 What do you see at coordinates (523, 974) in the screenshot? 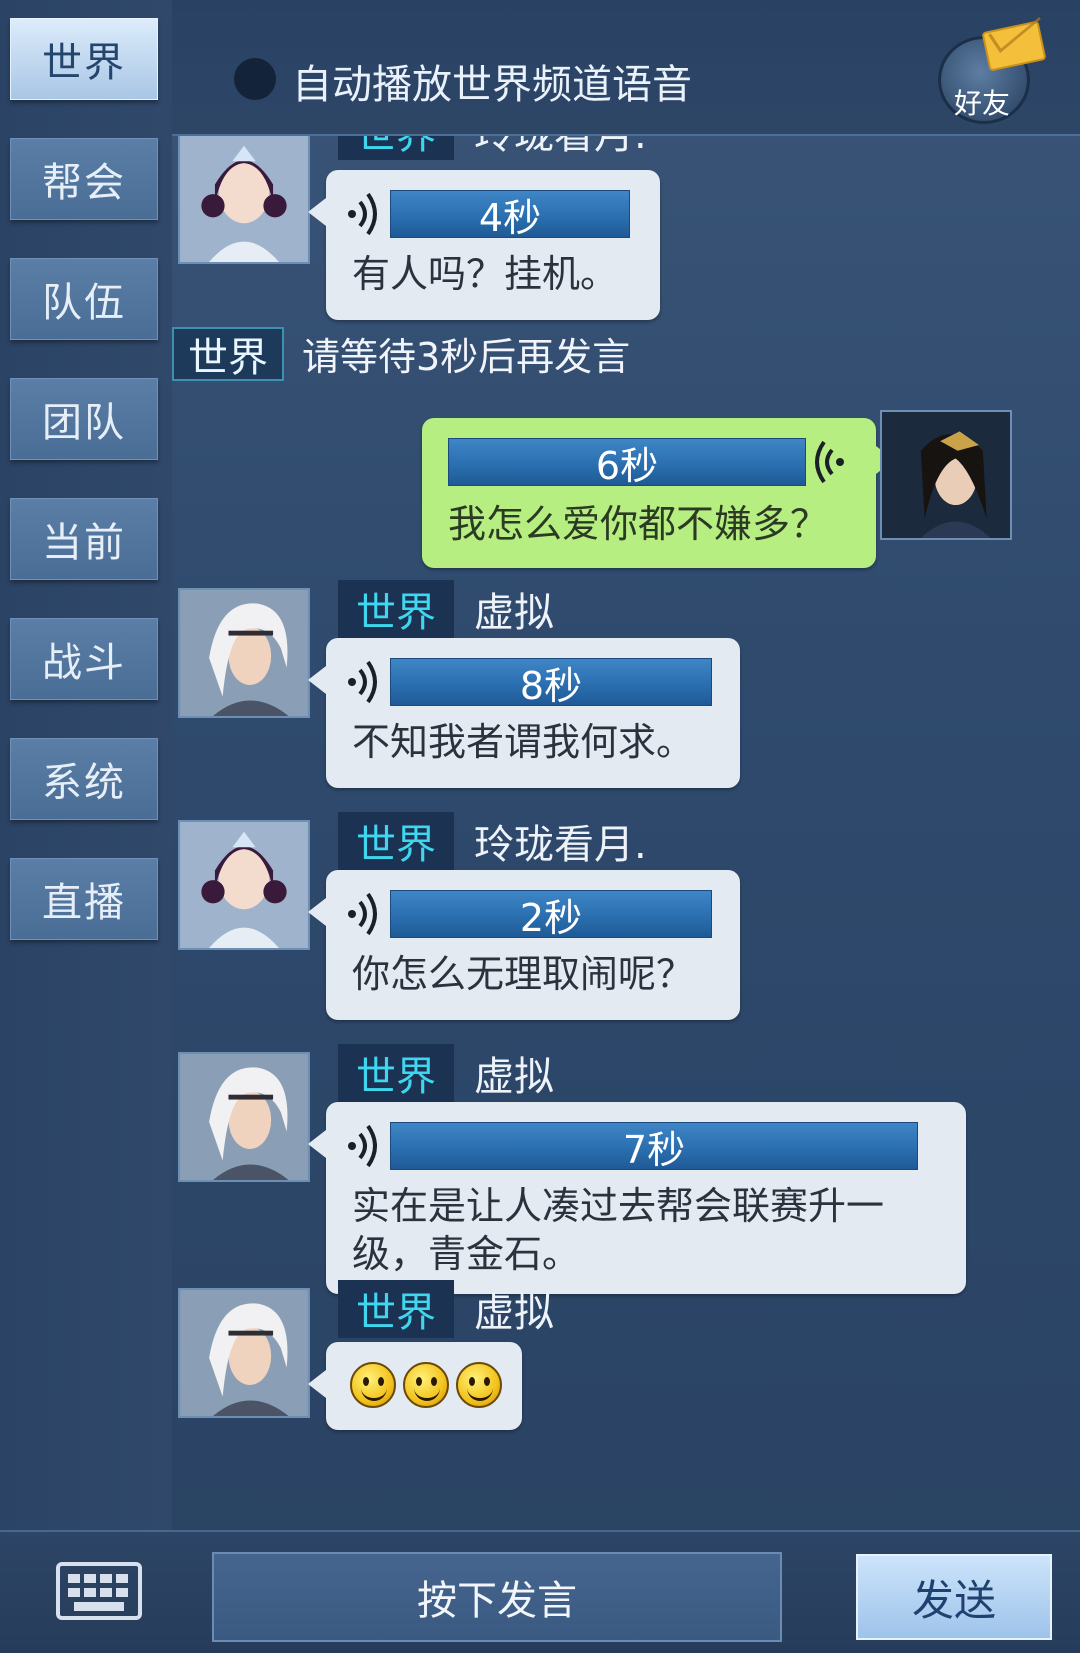
I see `message-text: 你怎么无理取闹呢？` at bounding box center [523, 974].